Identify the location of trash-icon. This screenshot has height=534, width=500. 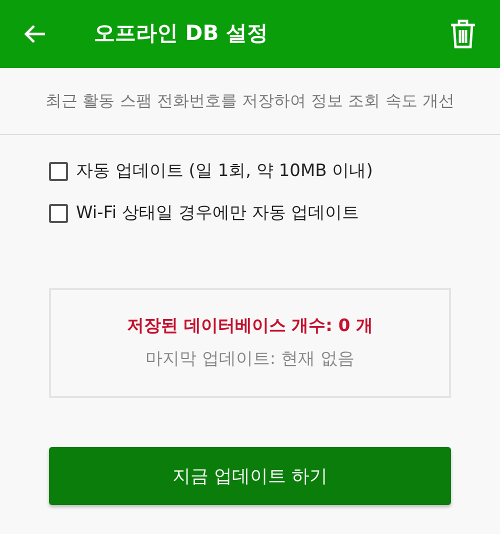
(463, 34).